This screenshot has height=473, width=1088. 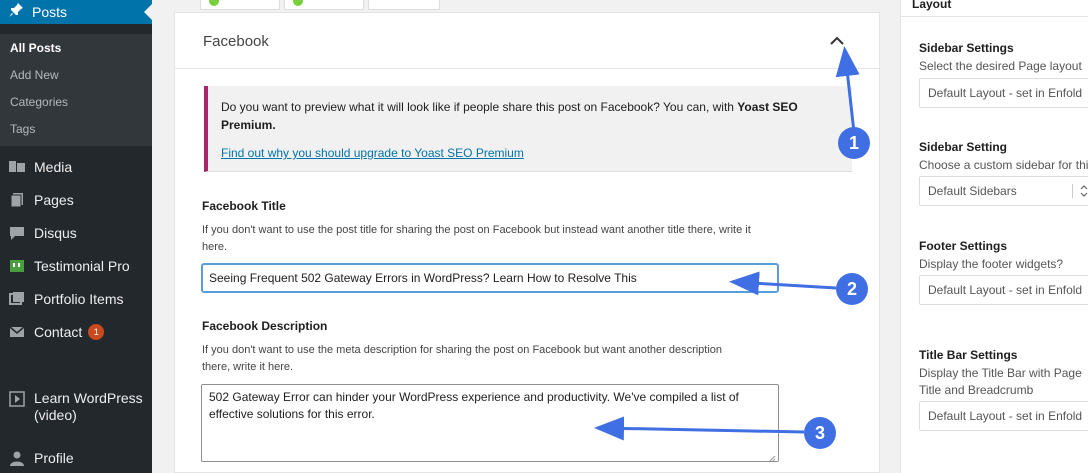 I want to click on tab-seo, so click(x=240, y=5).